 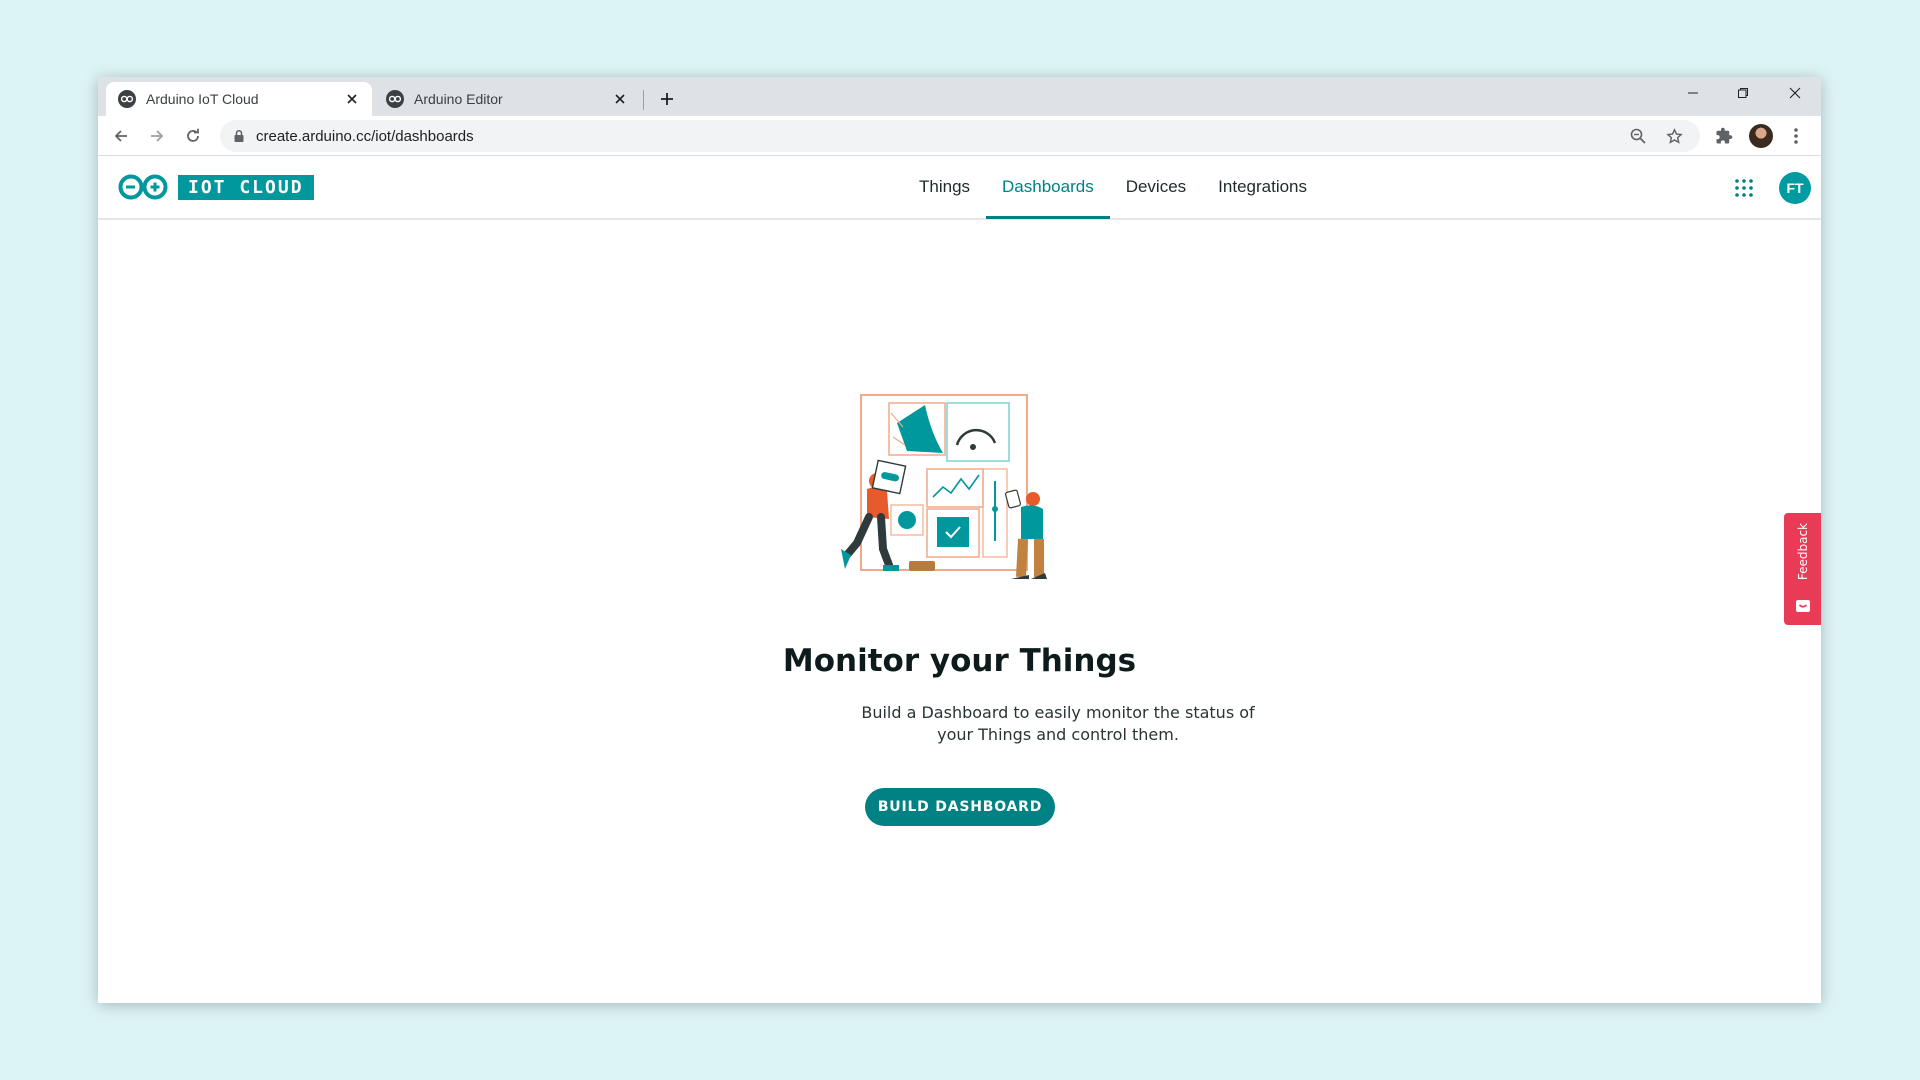 What do you see at coordinates (239, 135) in the screenshot?
I see `lock-icon` at bounding box center [239, 135].